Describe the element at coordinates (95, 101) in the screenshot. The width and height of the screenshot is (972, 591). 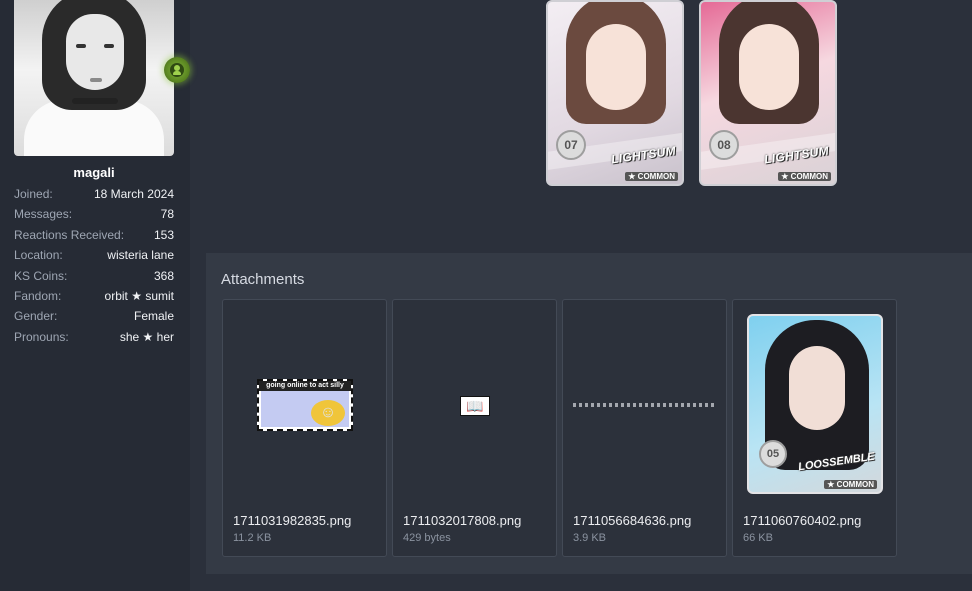
I see `avatar-choker` at that location.